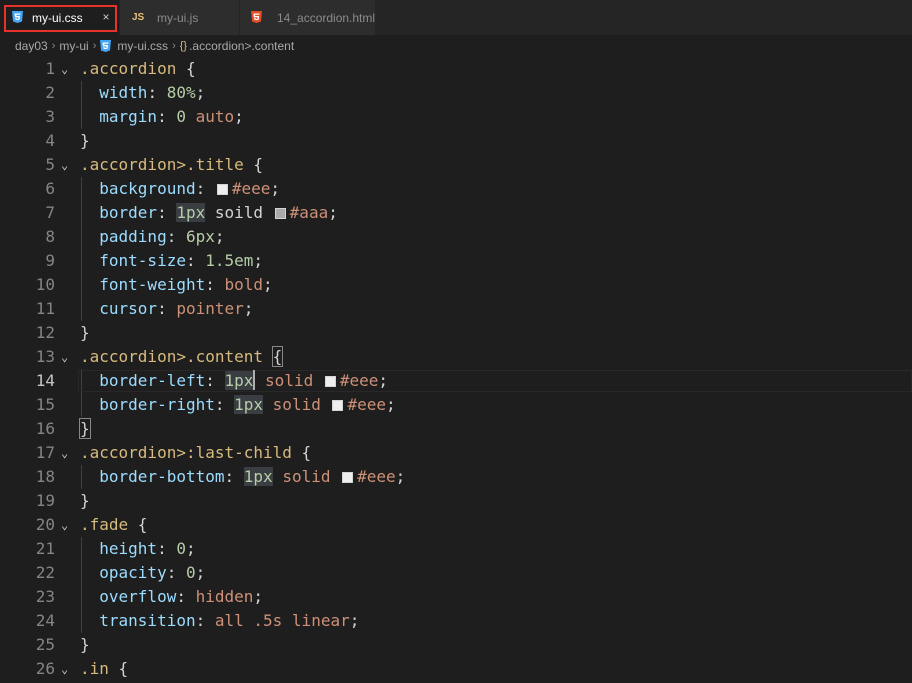 This screenshot has width=912, height=683. What do you see at coordinates (45, 524) in the screenshot?
I see `line-number: 20` at bounding box center [45, 524].